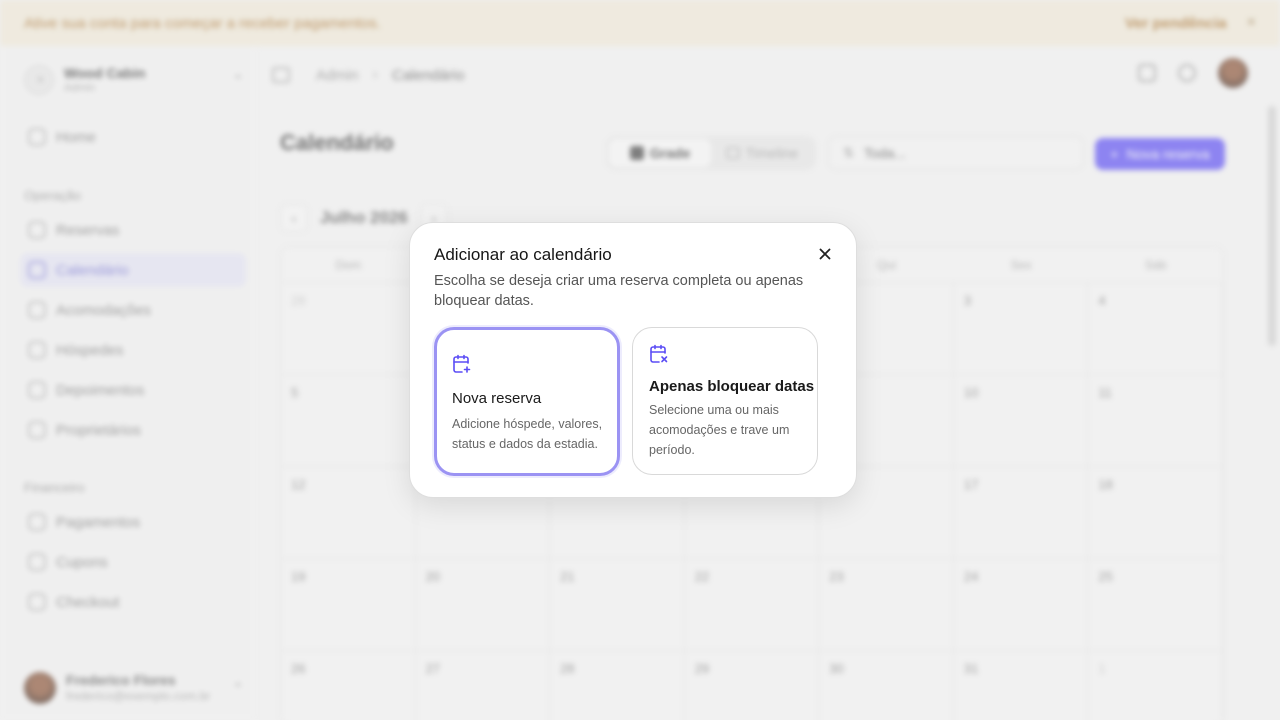  What do you see at coordinates (825, 254) in the screenshot?
I see `close-icon` at bounding box center [825, 254].